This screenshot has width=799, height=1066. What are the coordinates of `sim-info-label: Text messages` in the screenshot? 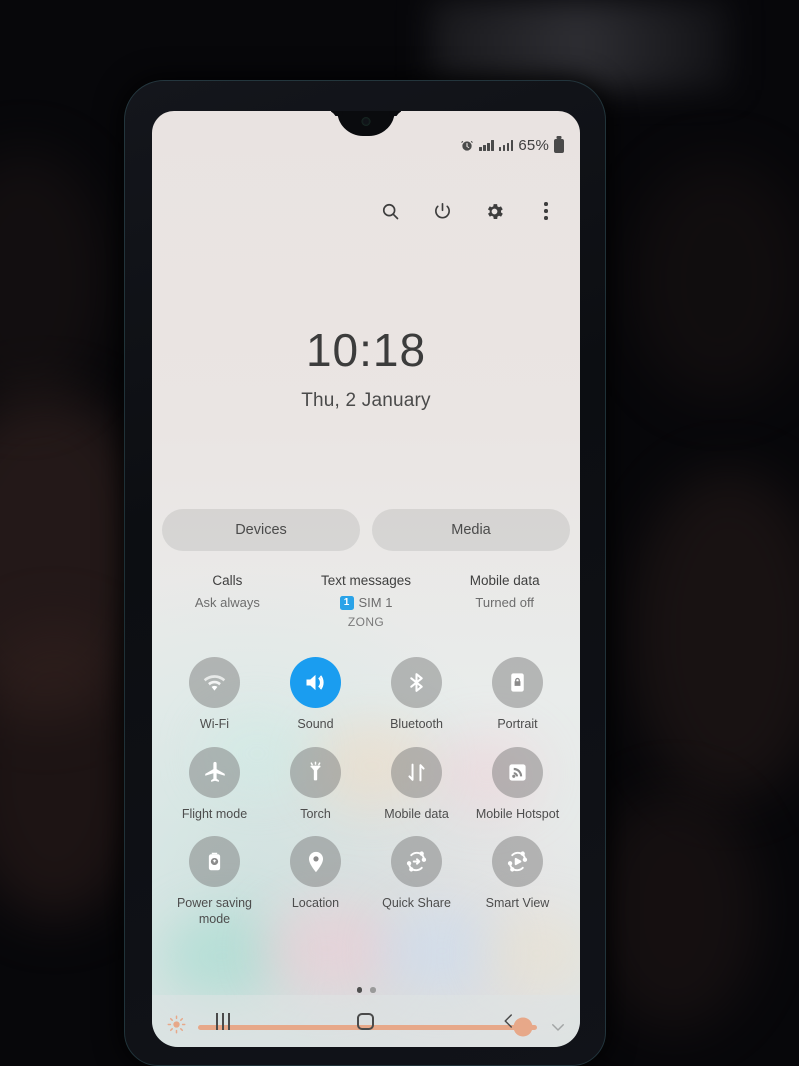 It's located at (366, 580).